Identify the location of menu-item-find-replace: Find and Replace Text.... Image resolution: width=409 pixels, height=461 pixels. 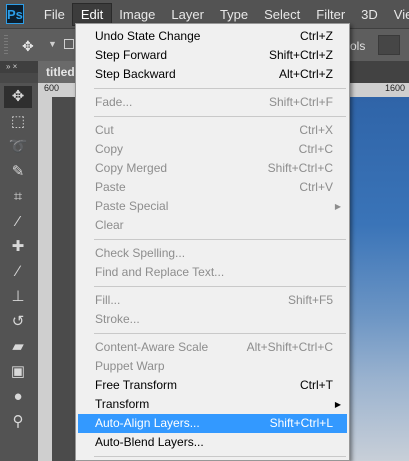
(212, 272).